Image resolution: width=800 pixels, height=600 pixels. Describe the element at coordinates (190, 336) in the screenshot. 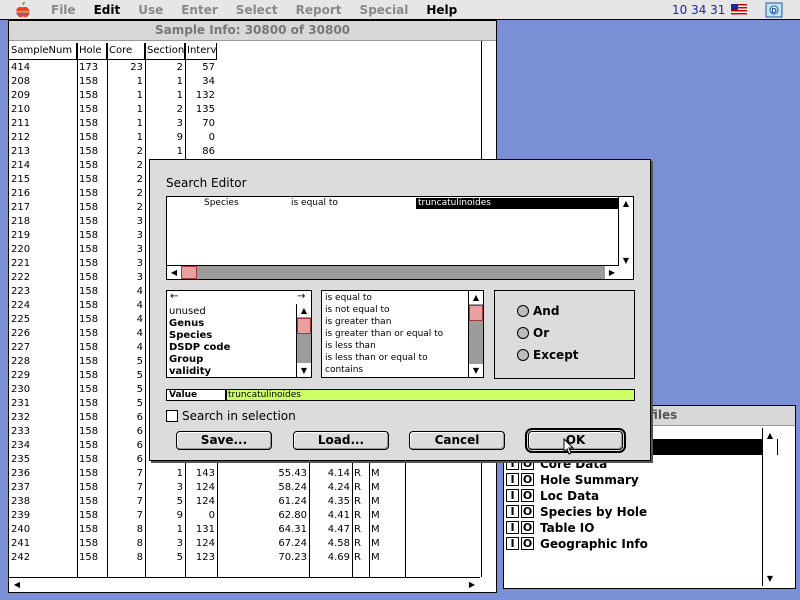

I see `field-item: Species` at that location.